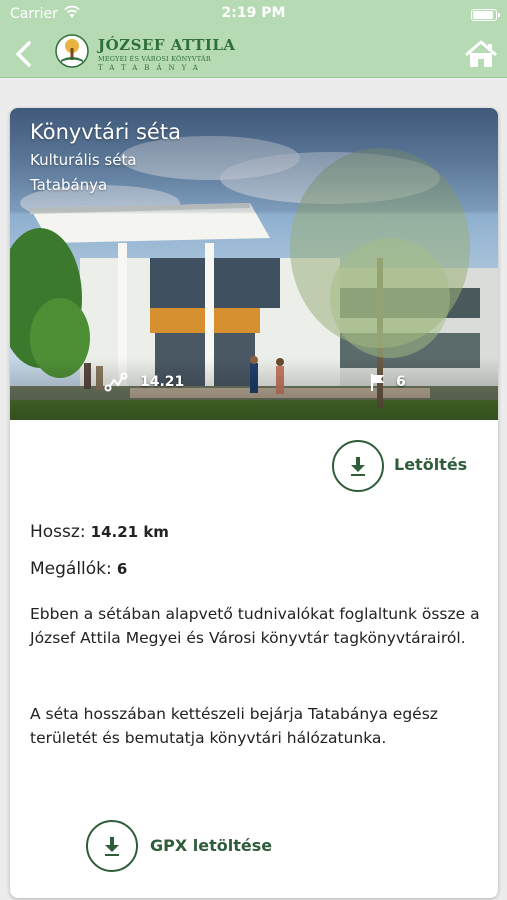 This screenshot has height=900, width=507. I want to click on gpx-download-label: GPX letöltése, so click(211, 845).